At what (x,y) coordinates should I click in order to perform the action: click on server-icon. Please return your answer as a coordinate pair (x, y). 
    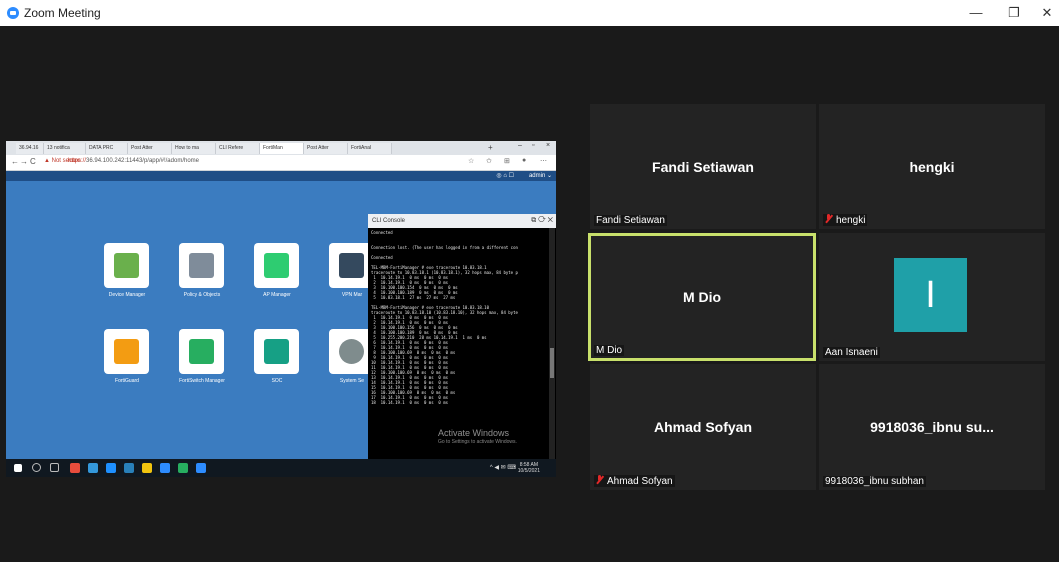
    Looking at the image, I should click on (126, 265).